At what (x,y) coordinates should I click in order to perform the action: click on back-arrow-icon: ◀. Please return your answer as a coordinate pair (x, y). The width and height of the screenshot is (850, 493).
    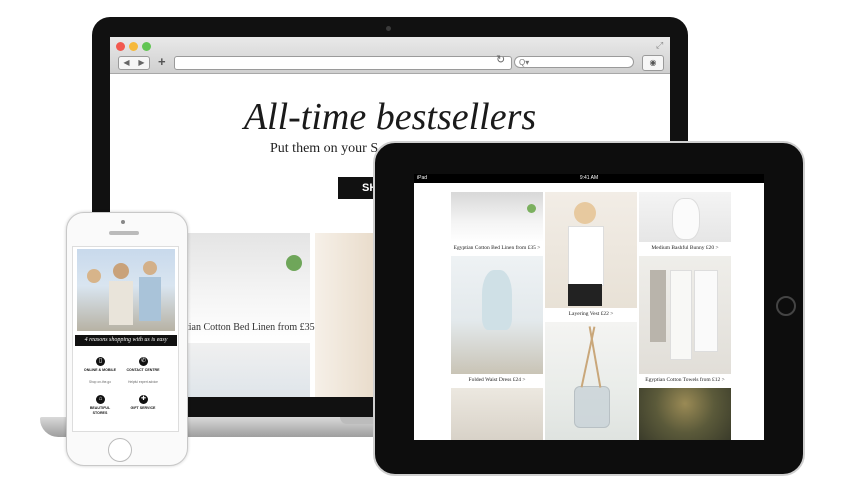
    Looking at the image, I should click on (126, 63).